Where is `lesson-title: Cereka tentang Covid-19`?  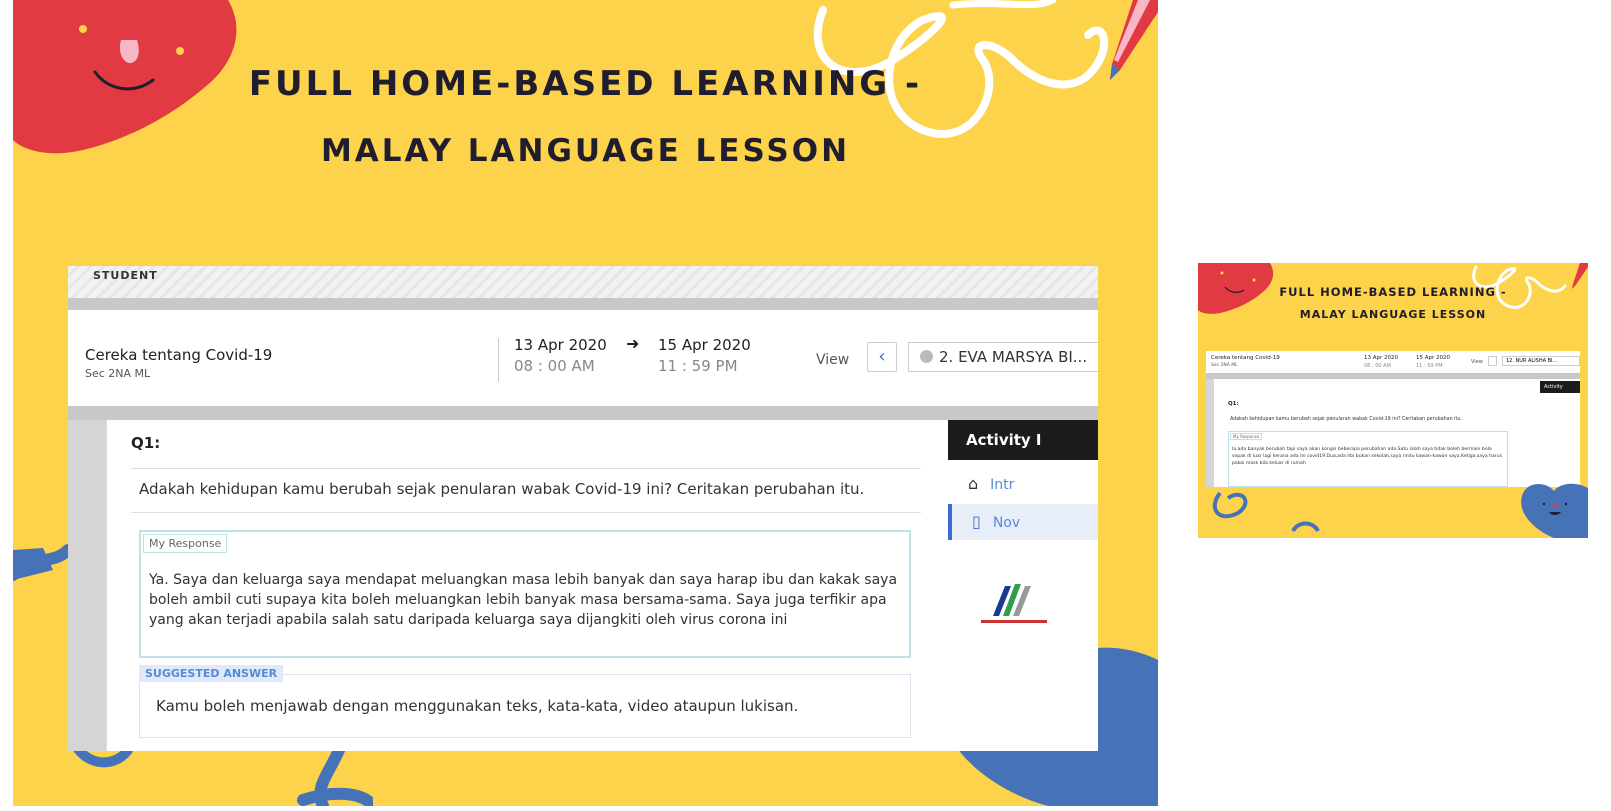 lesson-title: Cereka tentang Covid-19 is located at coordinates (179, 355).